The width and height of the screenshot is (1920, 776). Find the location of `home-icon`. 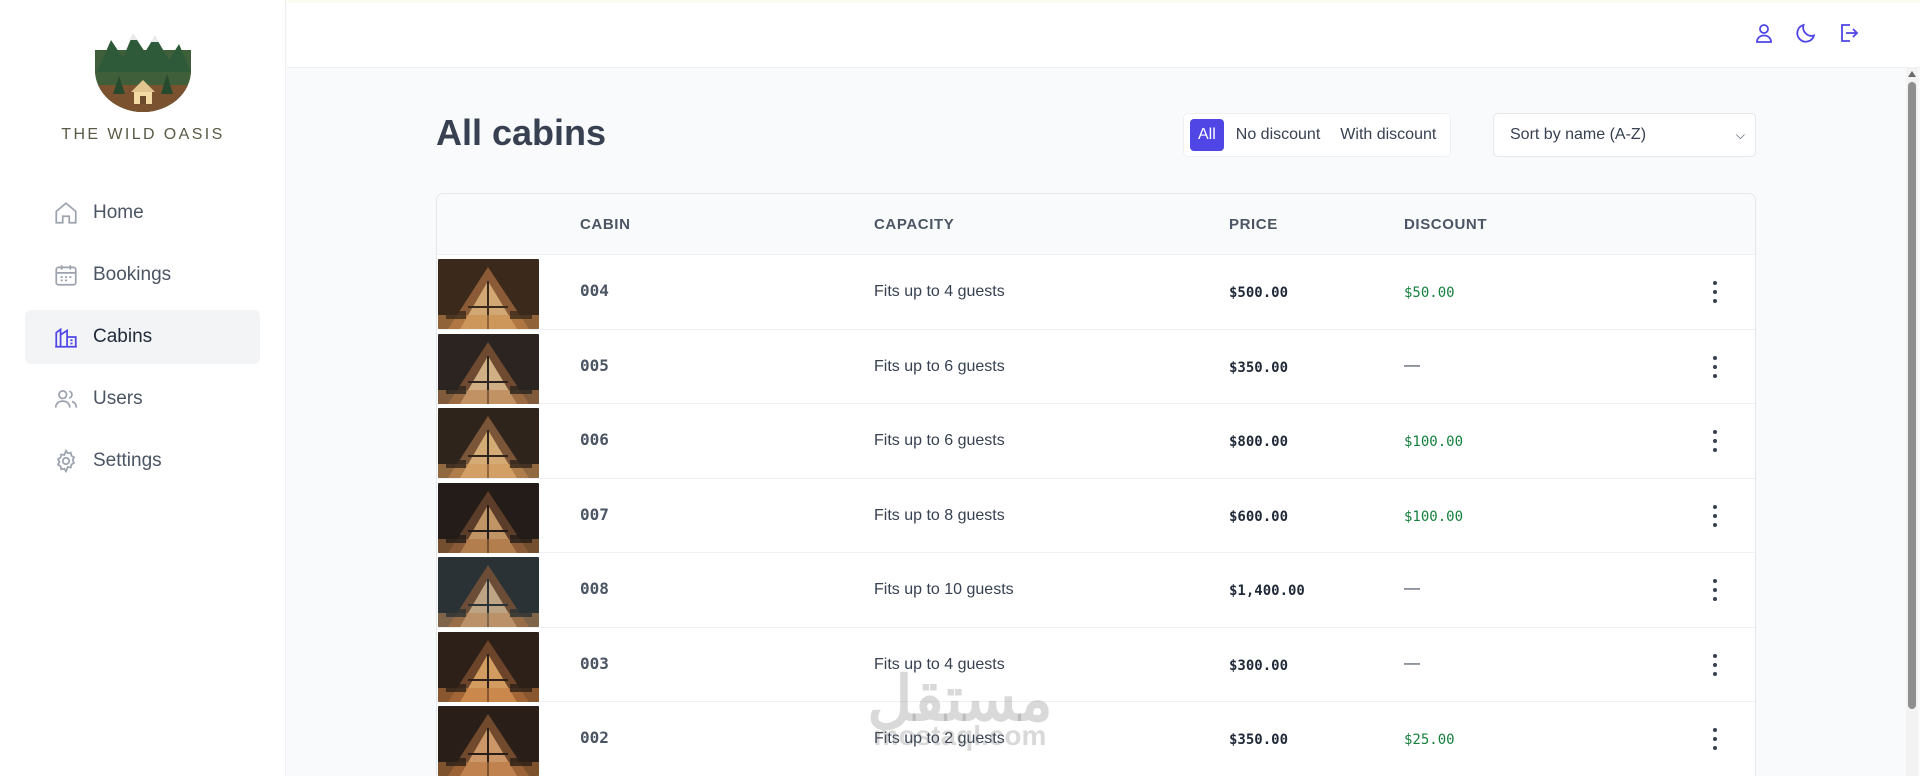

home-icon is located at coordinates (66, 213).